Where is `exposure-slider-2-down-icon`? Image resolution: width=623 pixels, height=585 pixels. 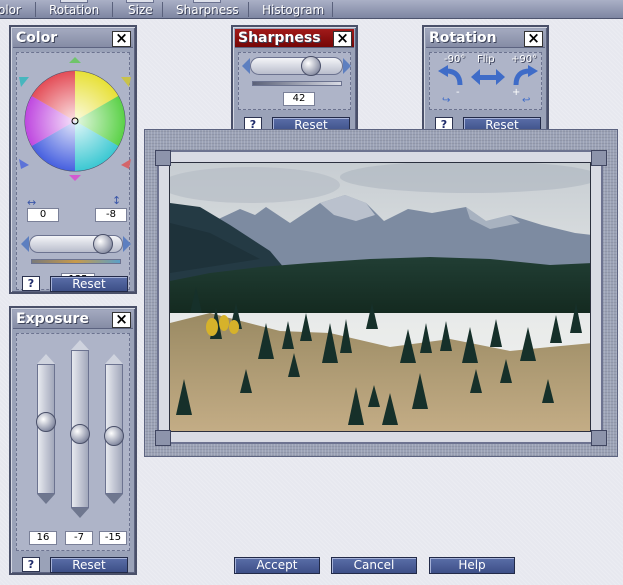 exposure-slider-2-down-icon is located at coordinates (80, 513).